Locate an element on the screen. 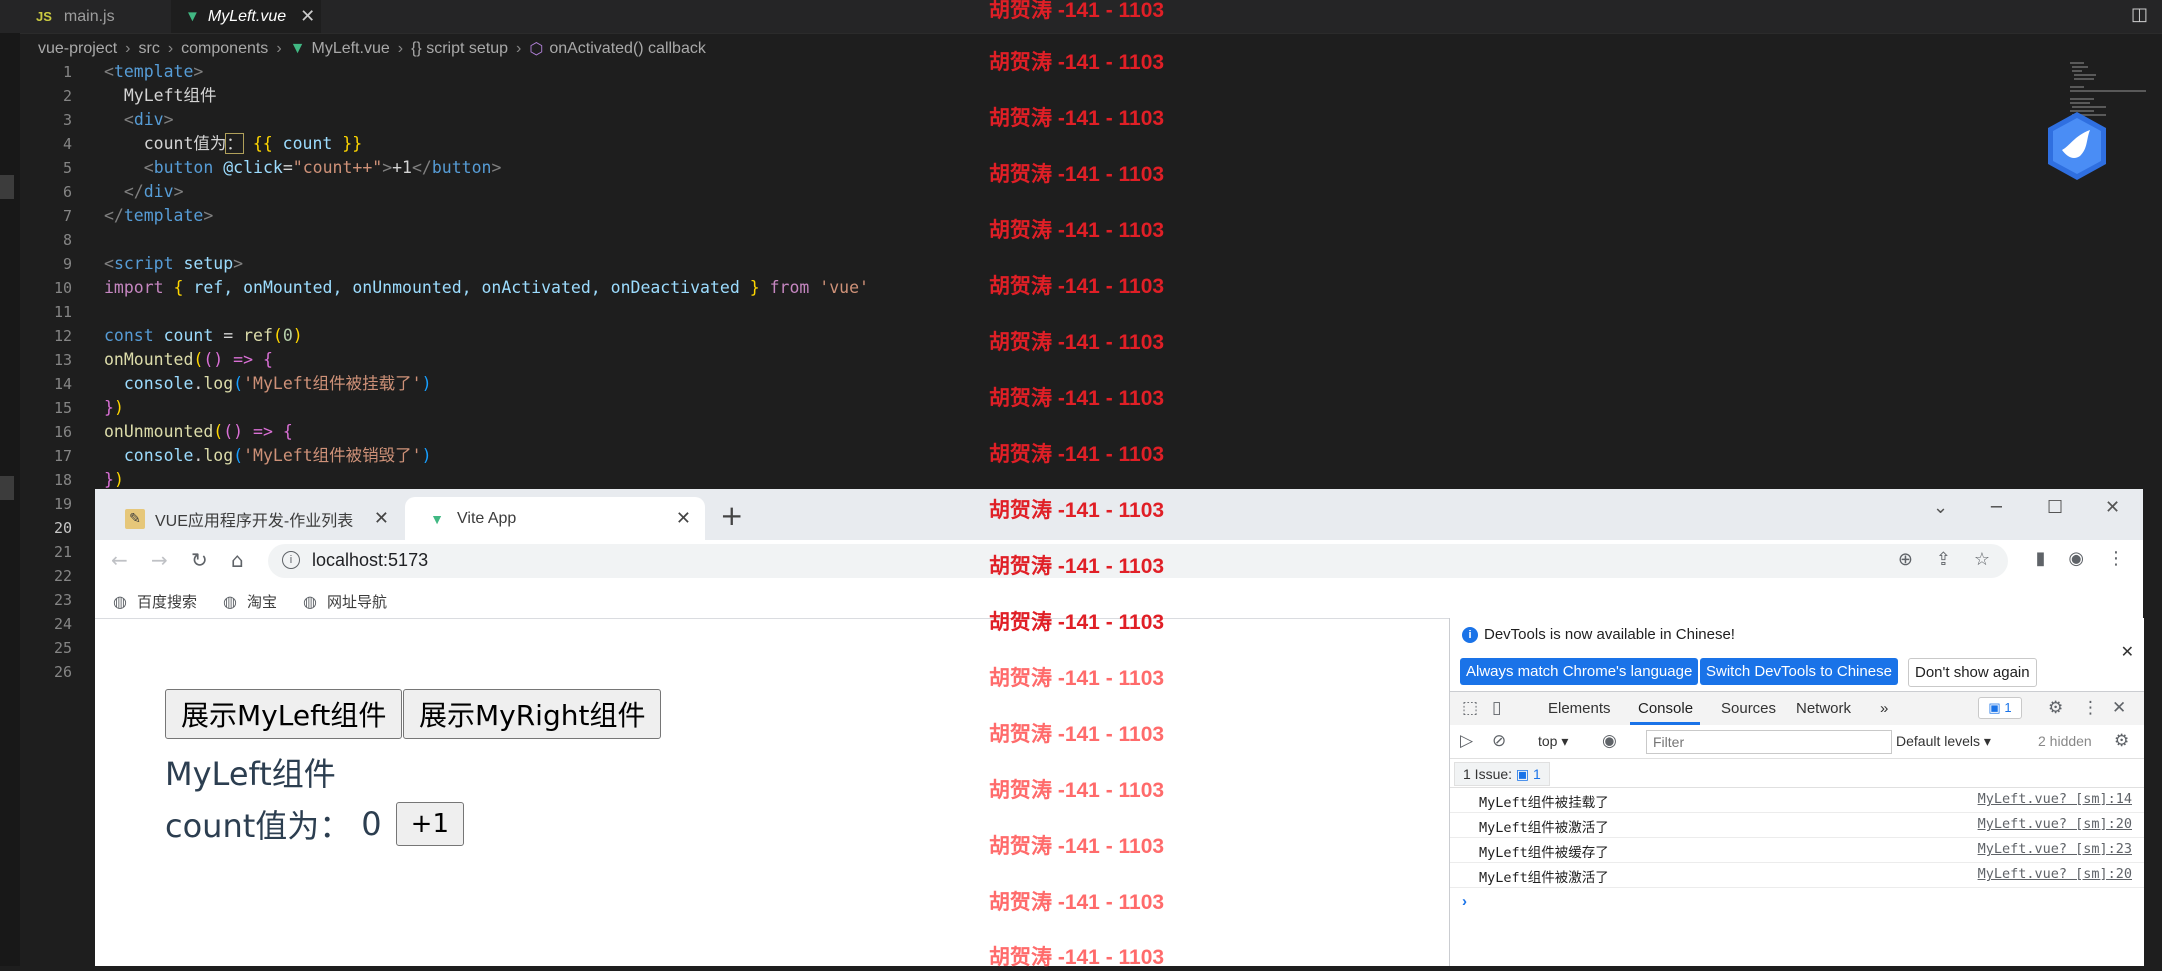 This screenshot has height=971, width=2162. tab-myleft-vue: ▼ MyLeft.vue ✕ is located at coordinates (246, 16).